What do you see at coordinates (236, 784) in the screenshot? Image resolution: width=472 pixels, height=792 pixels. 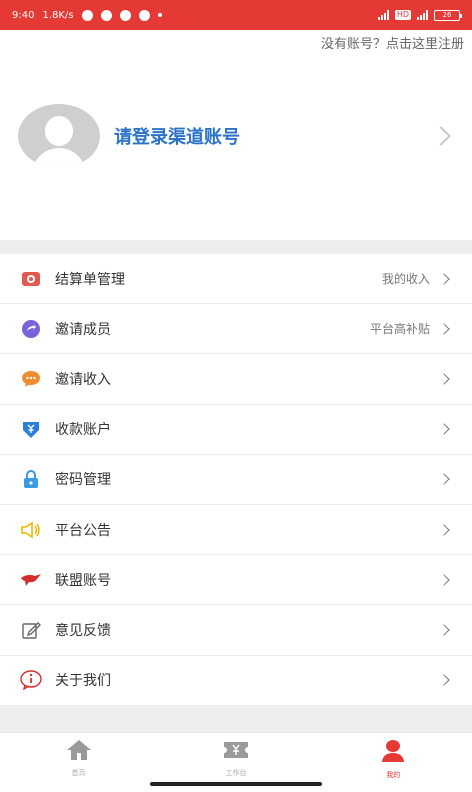 I see `gesture-home-bar` at bounding box center [236, 784].